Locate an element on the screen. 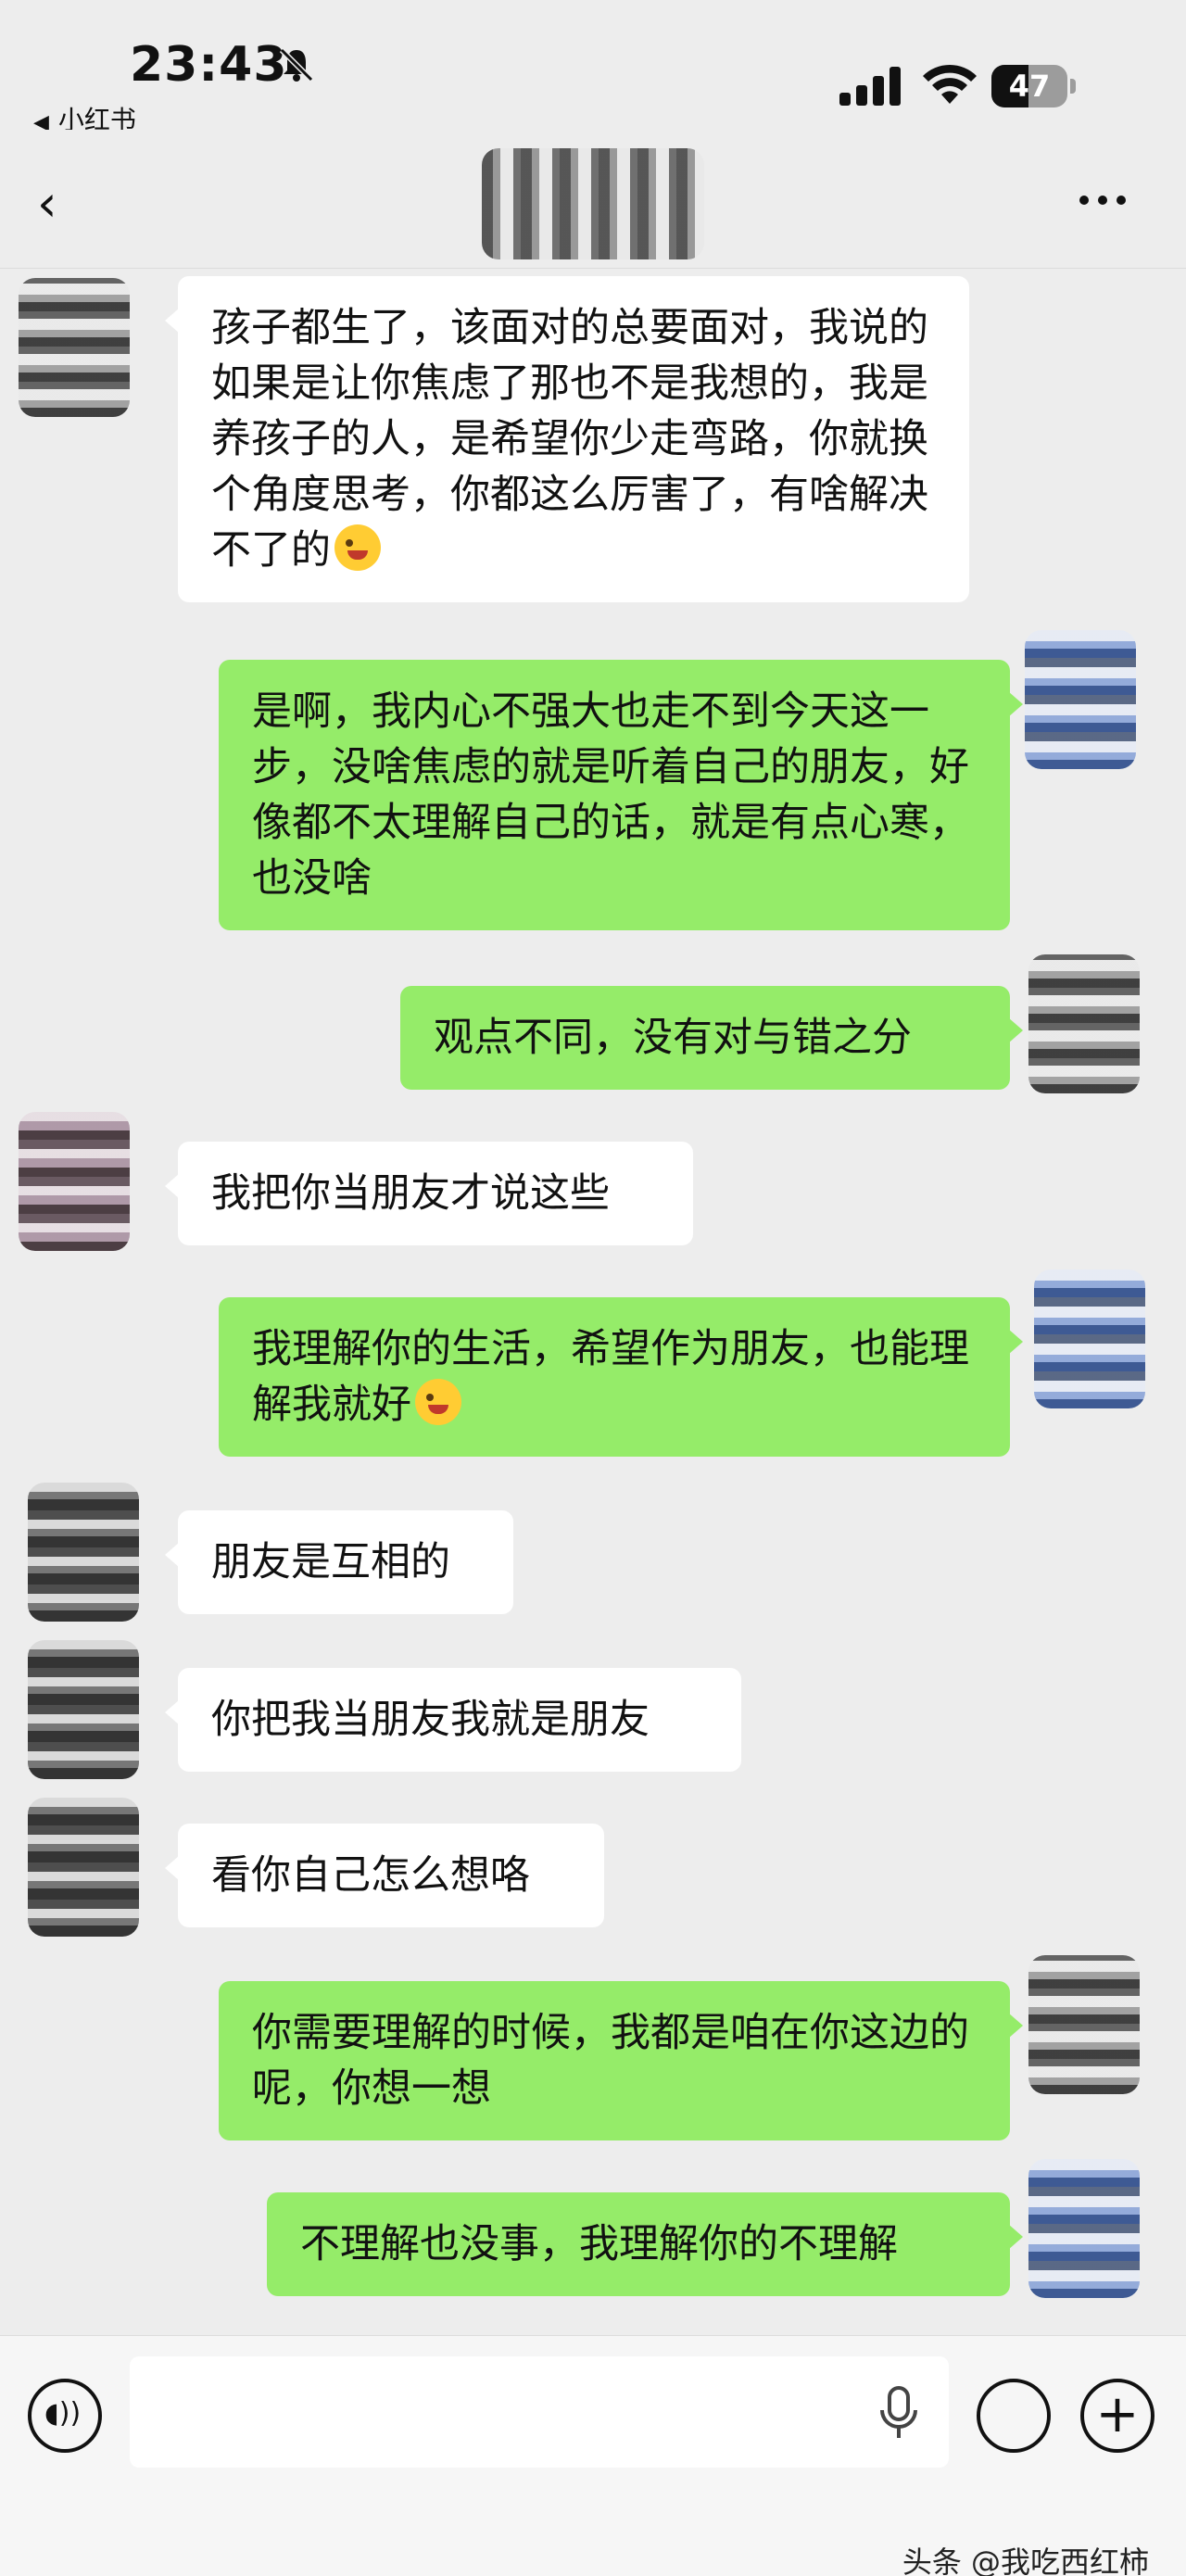 The width and height of the screenshot is (1186, 2576). message-bubble-outgoing: 你需要理解的时候，我都是咱在你这边的呢，你想一想 is located at coordinates (621, 2060).